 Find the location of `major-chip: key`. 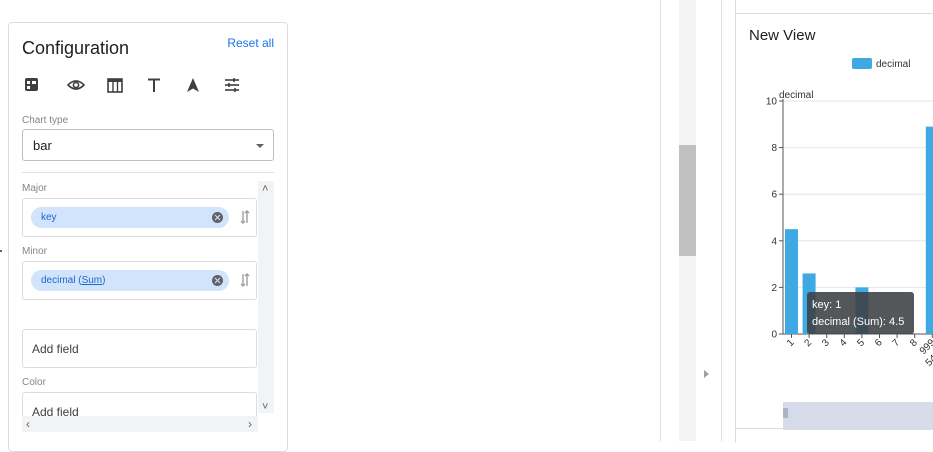

major-chip: key is located at coordinates (130, 217).